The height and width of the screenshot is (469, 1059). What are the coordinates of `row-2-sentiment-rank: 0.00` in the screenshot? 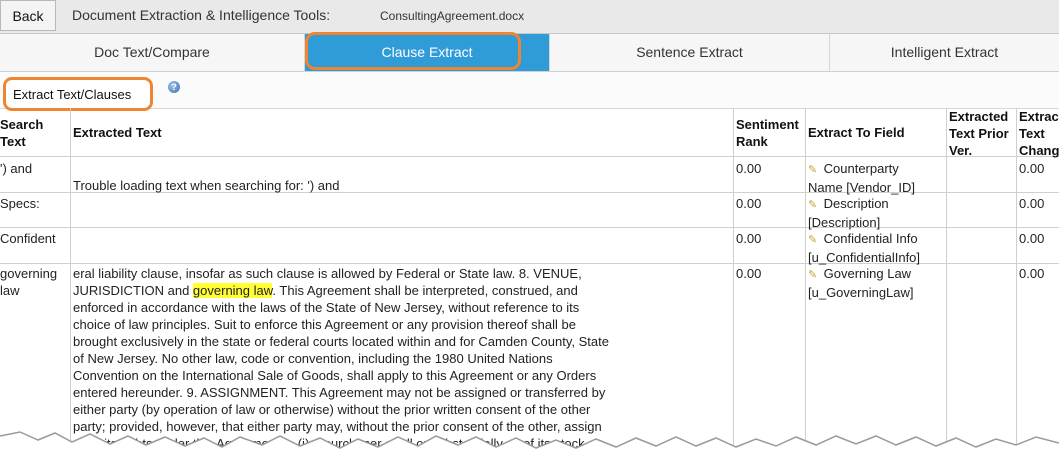 It's located at (749, 203).